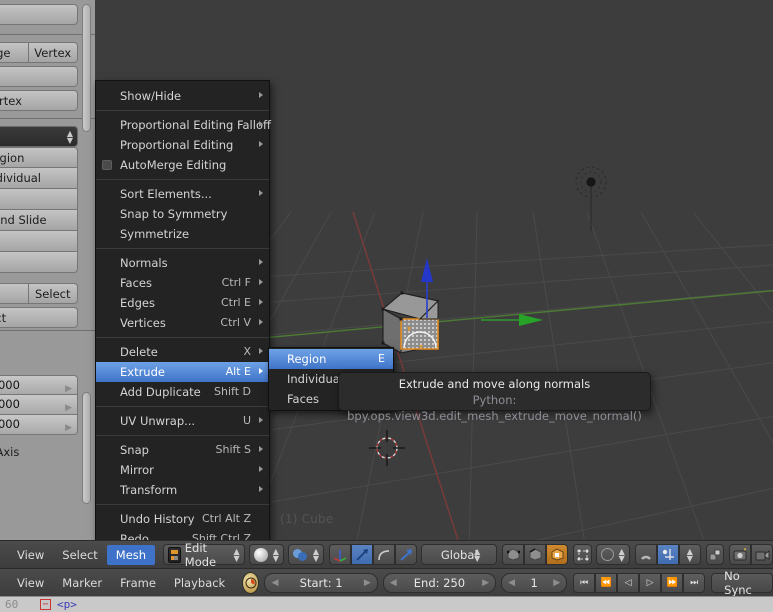 This screenshot has height=612, width=773. I want to click on select-mode-dropdown: ▲ ▼, so click(306, 554).